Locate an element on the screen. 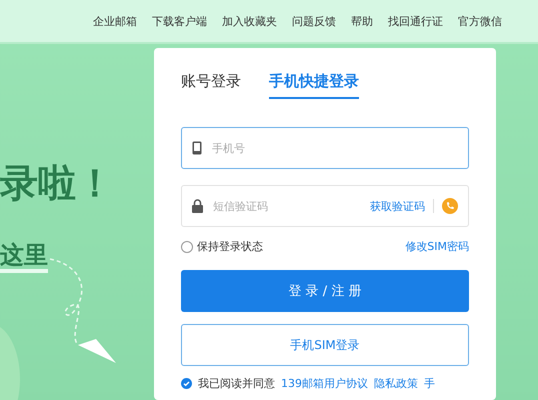  phone-icon is located at coordinates (197, 148).